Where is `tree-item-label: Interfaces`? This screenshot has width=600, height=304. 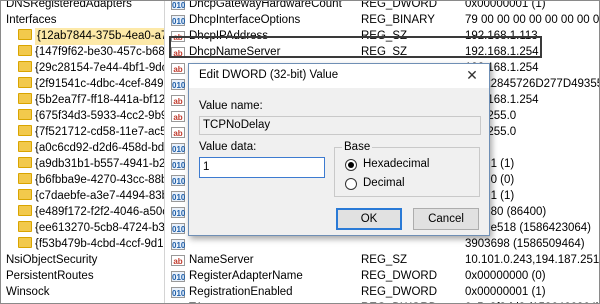
tree-item-label: Interfaces is located at coordinates (31, 20).